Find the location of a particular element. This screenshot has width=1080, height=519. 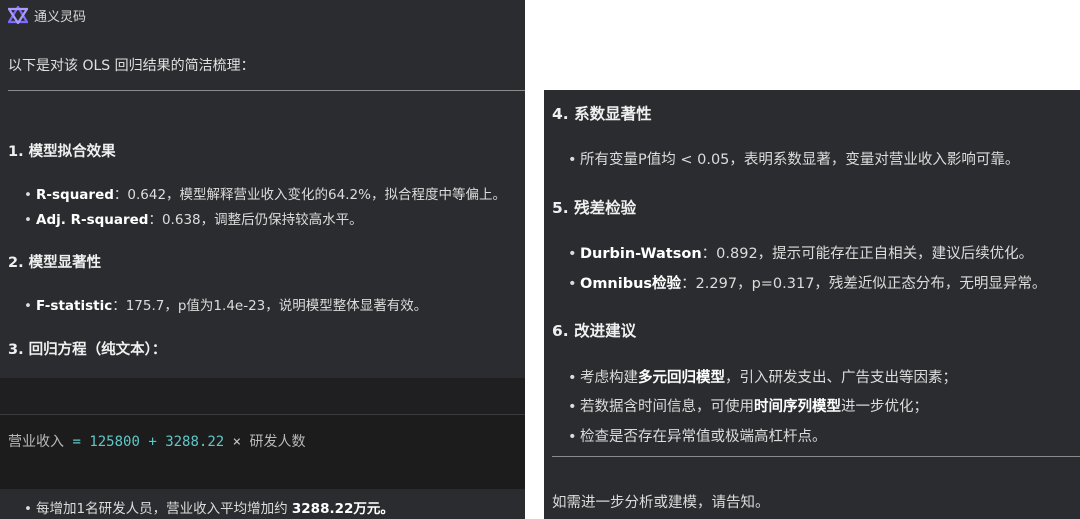

list-item: • 每增加1名研发人员，营业收入平均增加约 3288.22万元。 is located at coordinates (209, 509).